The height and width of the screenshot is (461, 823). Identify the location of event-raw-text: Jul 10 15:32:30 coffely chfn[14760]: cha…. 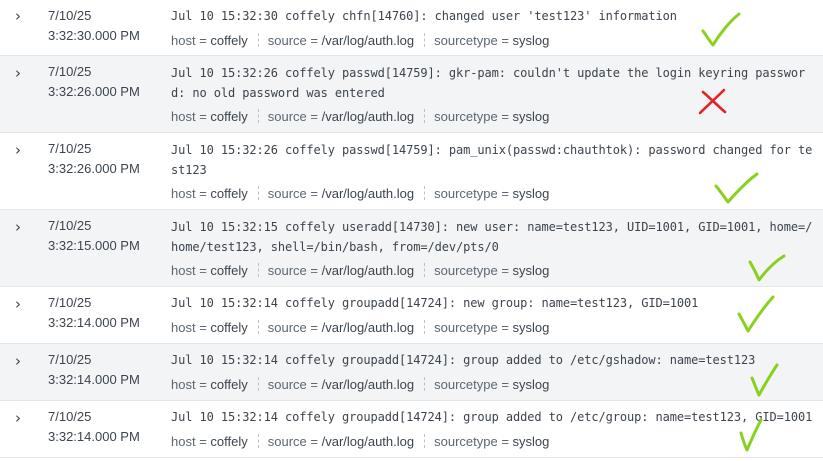
(495, 16).